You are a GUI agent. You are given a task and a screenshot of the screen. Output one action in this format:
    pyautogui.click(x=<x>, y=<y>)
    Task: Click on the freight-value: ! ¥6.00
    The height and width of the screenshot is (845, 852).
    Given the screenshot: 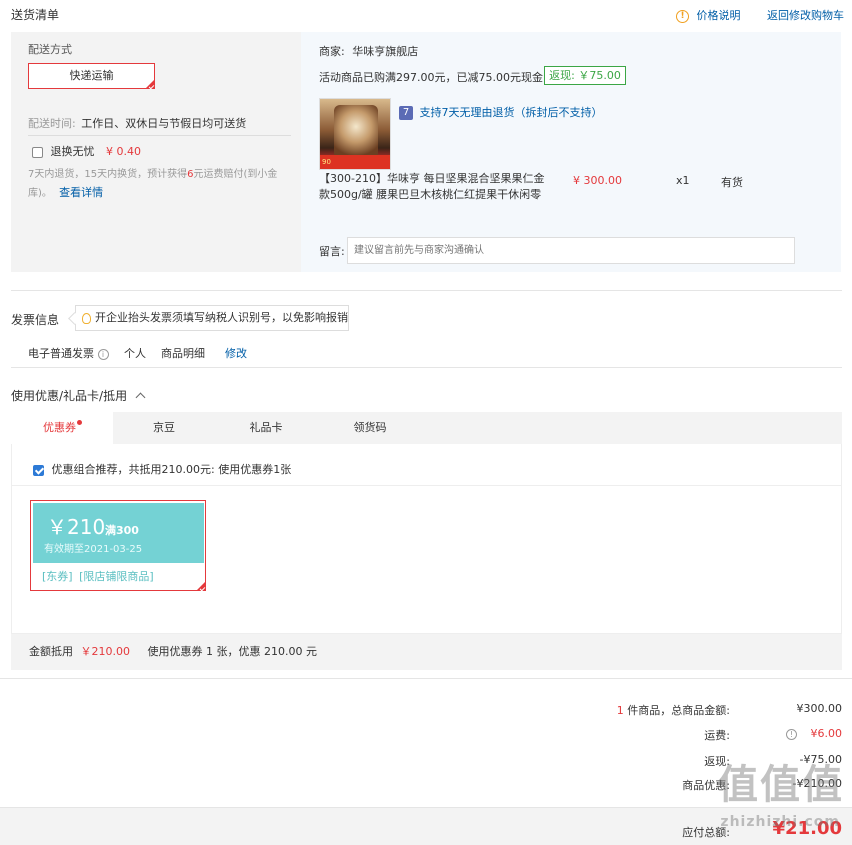 What is the action you would take?
    pyautogui.click(x=814, y=733)
    